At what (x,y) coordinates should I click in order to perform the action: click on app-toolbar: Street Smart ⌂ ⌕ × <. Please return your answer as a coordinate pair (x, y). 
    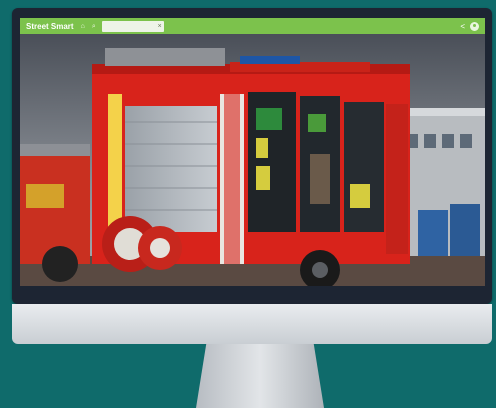
    Looking at the image, I should click on (252, 26).